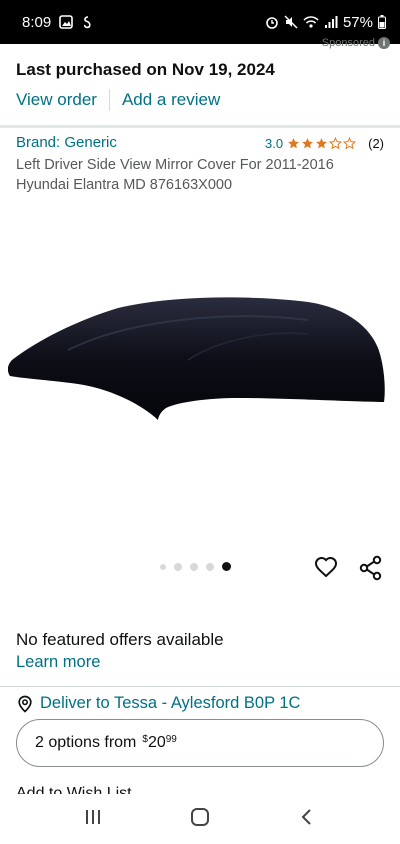  I want to click on options-button: 2 options from $ 20 99, so click(200, 743).